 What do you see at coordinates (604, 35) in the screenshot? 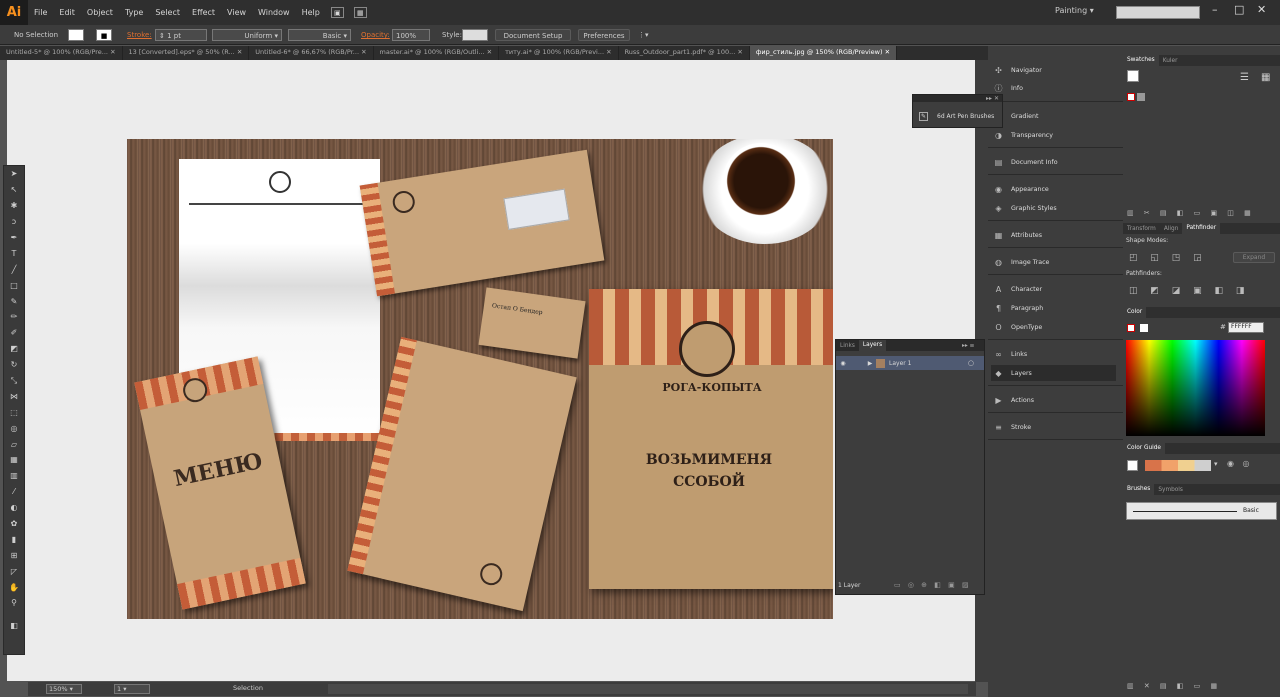
I see `preferences-button: Preferences` at bounding box center [604, 35].